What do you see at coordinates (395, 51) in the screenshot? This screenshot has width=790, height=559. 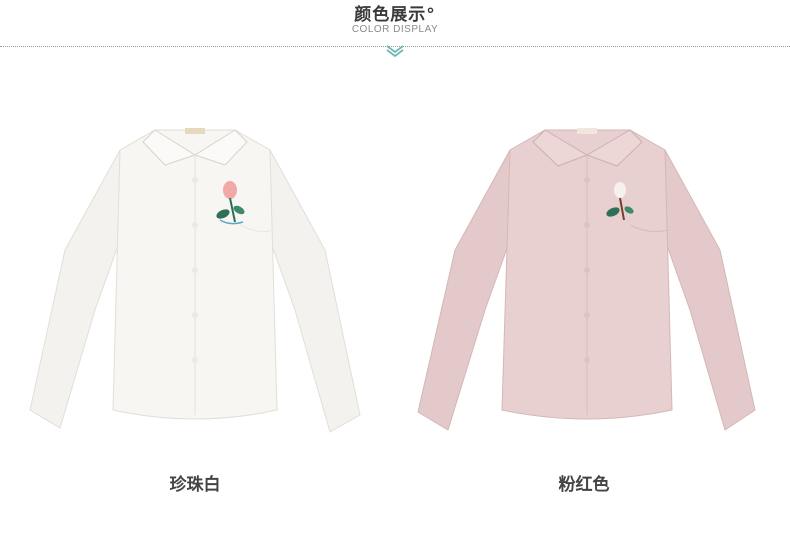 I see `chevron-down-icon` at bounding box center [395, 51].